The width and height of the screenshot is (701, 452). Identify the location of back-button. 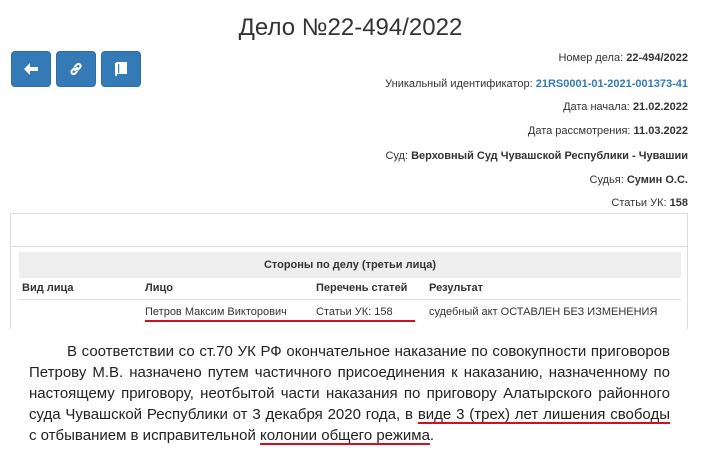
(31, 69).